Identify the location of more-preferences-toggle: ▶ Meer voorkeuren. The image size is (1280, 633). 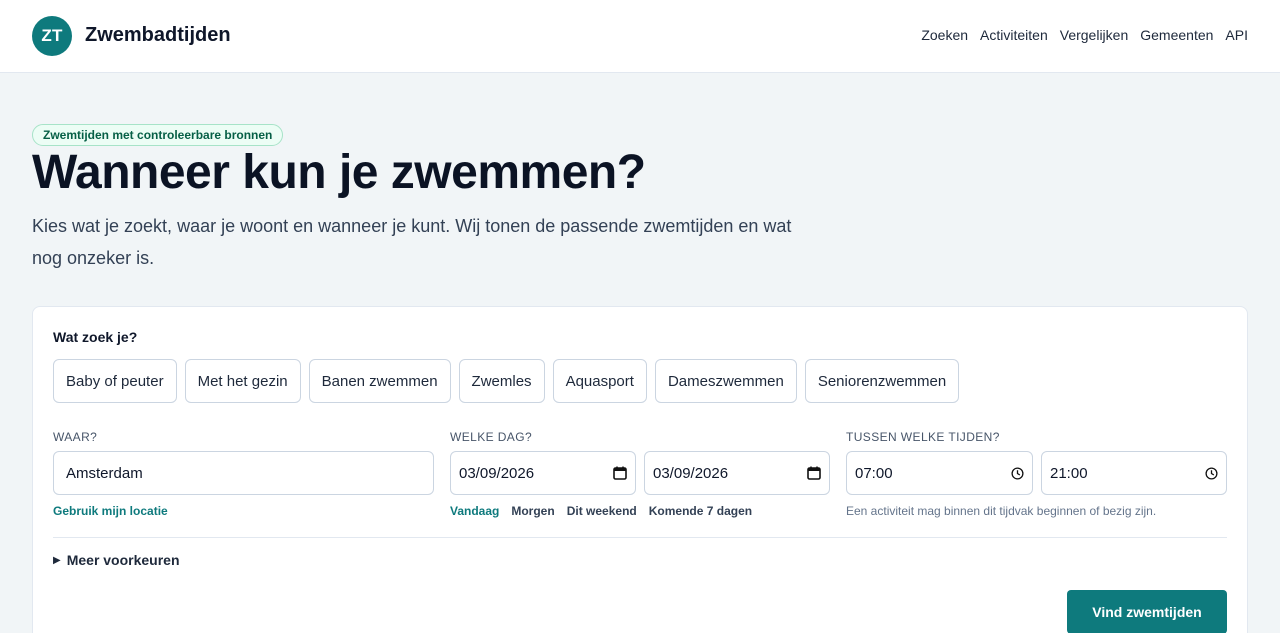
(116, 560).